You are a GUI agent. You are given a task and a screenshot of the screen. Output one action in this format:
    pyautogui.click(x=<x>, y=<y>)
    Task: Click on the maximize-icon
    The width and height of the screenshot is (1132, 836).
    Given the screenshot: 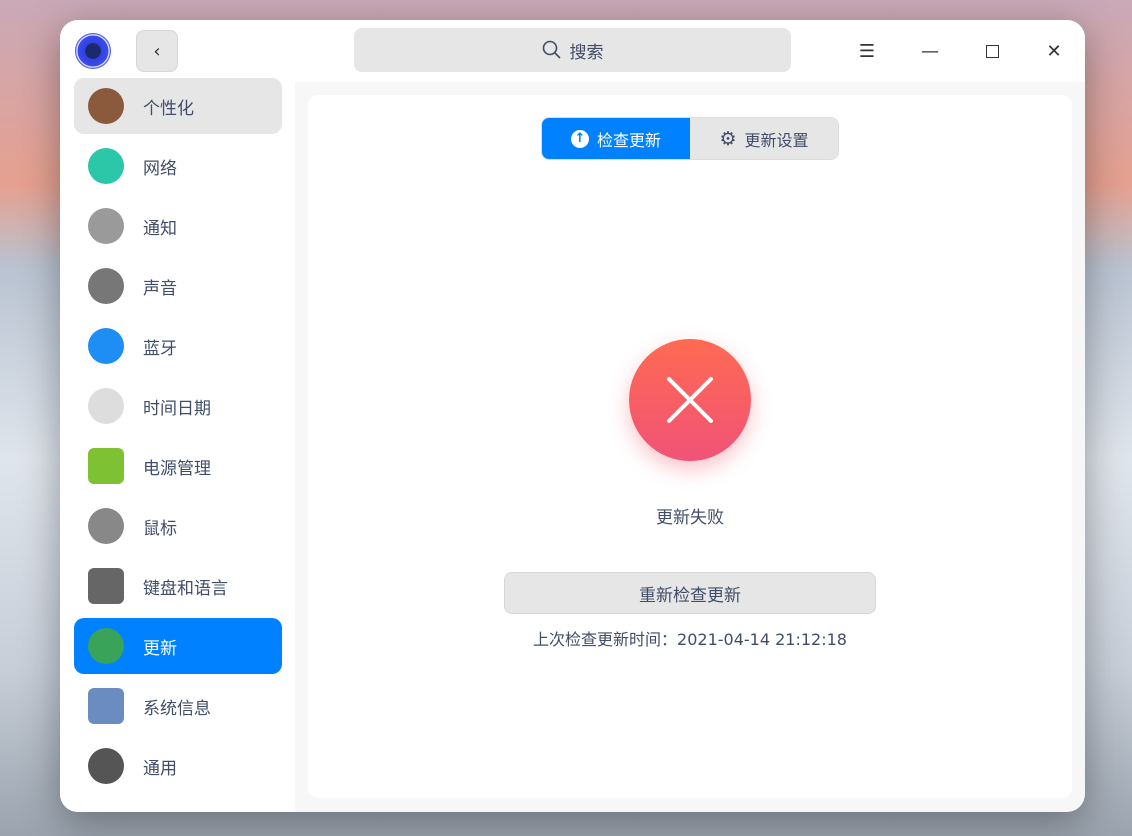 What is the action you would take?
    pyautogui.click(x=992, y=51)
    